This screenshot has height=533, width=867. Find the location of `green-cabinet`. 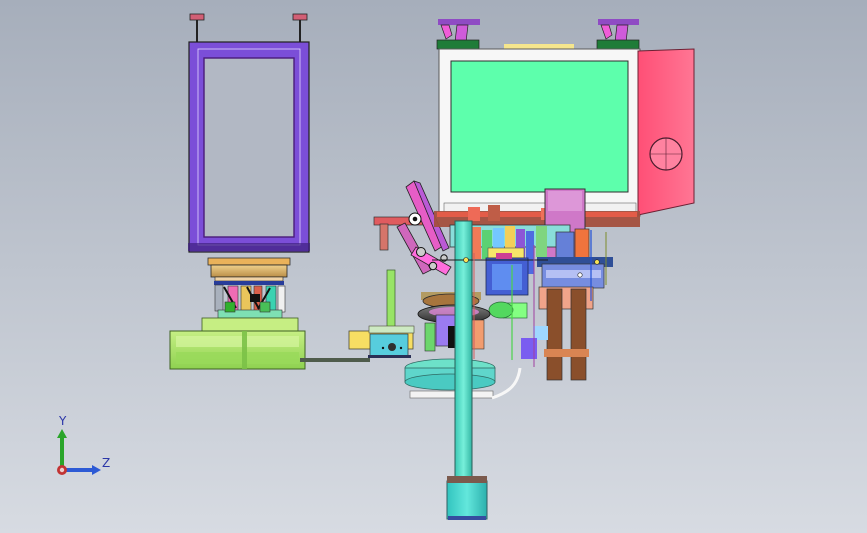

green-cabinet is located at coordinates (539, 132).